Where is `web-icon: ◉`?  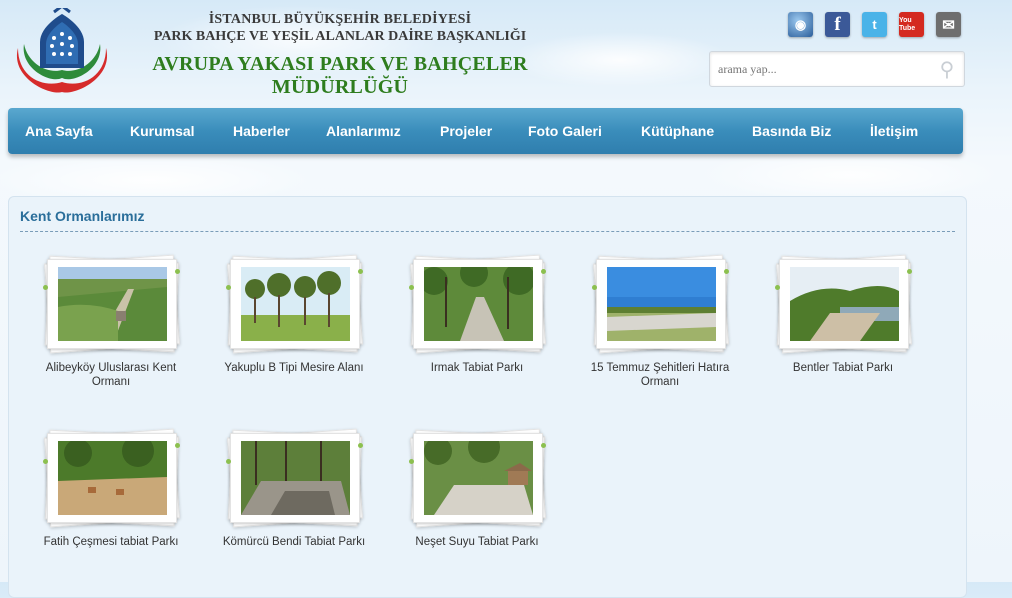
web-icon: ◉ is located at coordinates (800, 24).